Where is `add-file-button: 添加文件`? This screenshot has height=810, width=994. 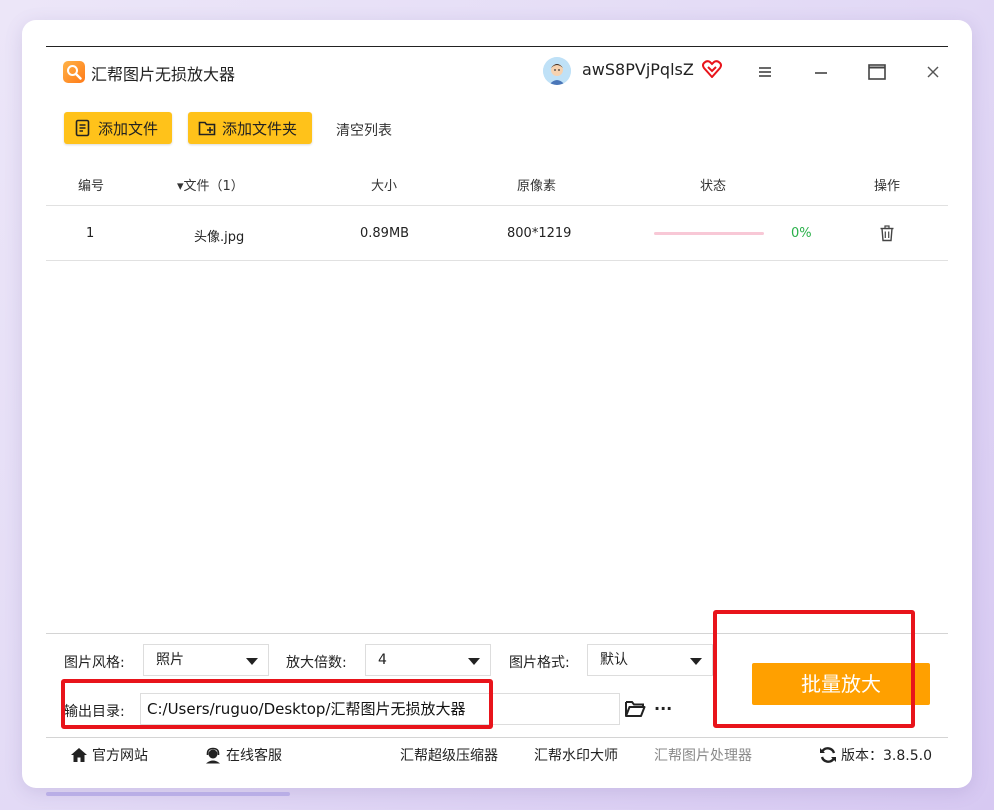
add-file-button: 添加文件 is located at coordinates (118, 128).